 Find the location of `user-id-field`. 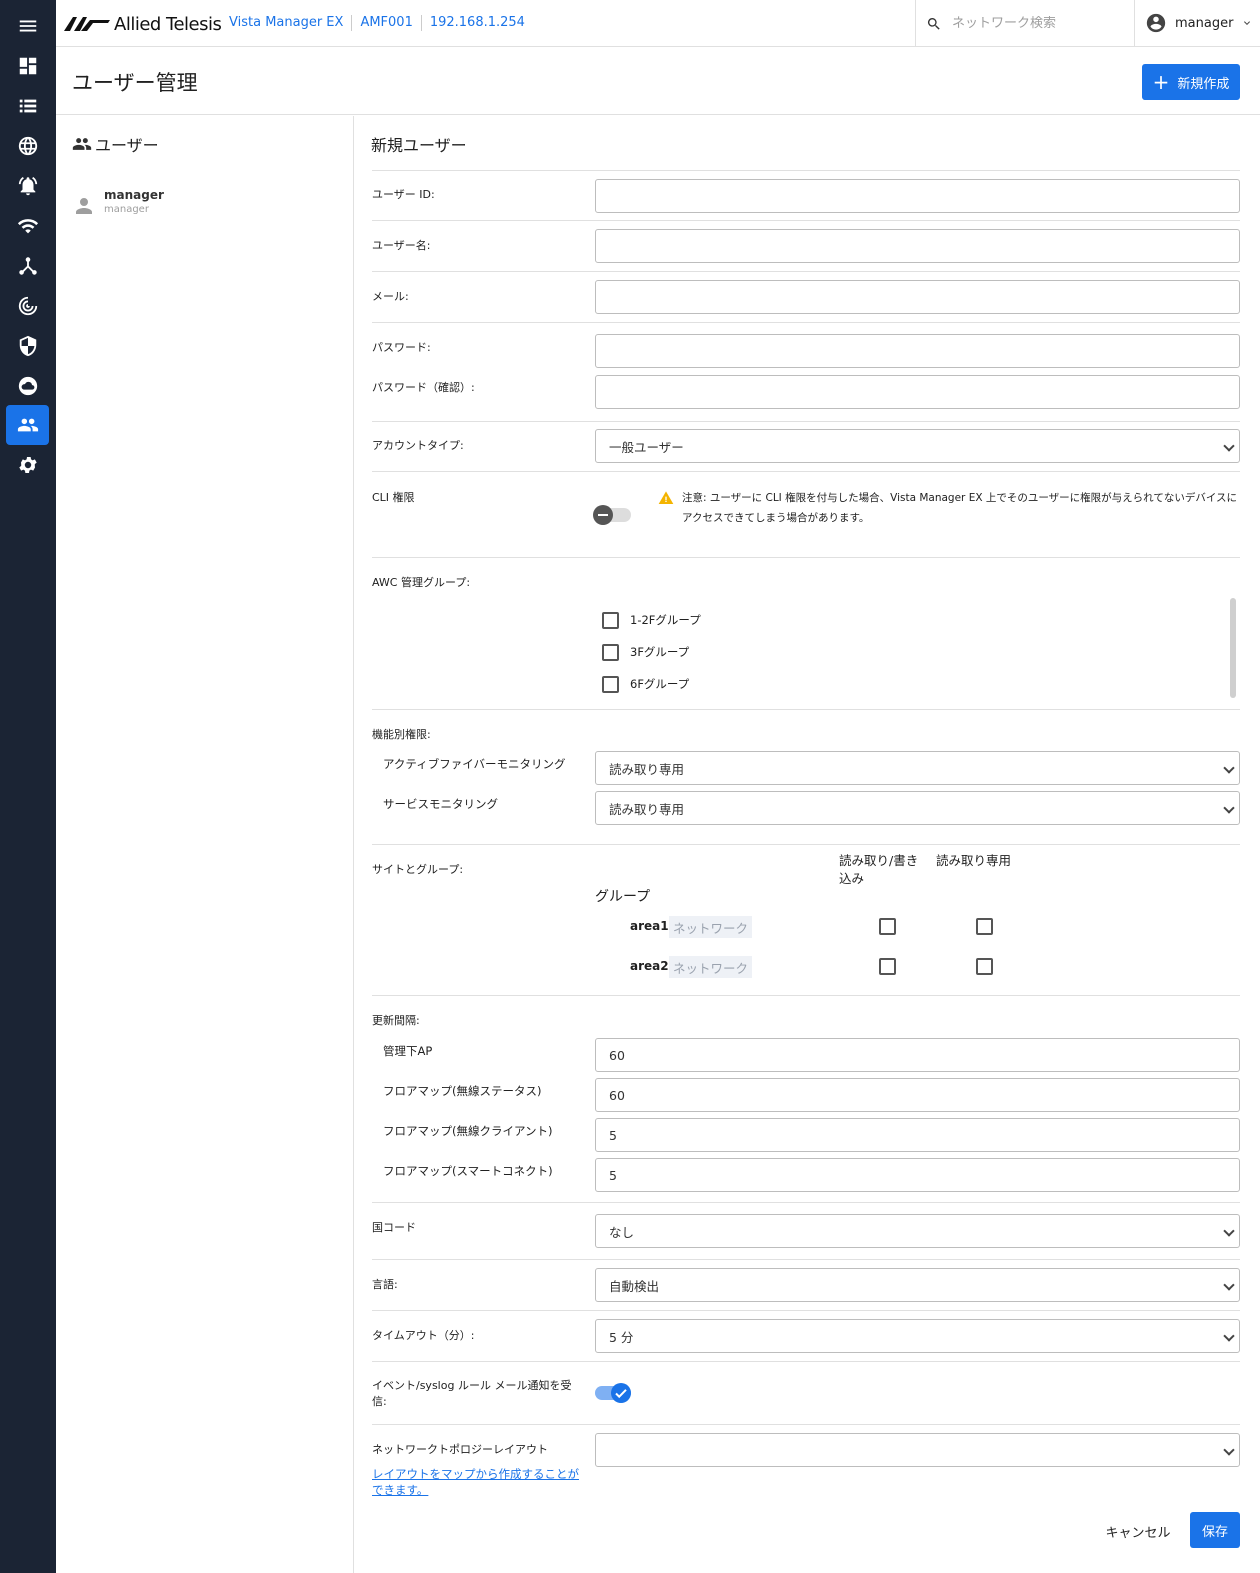

user-id-field is located at coordinates (917, 196).